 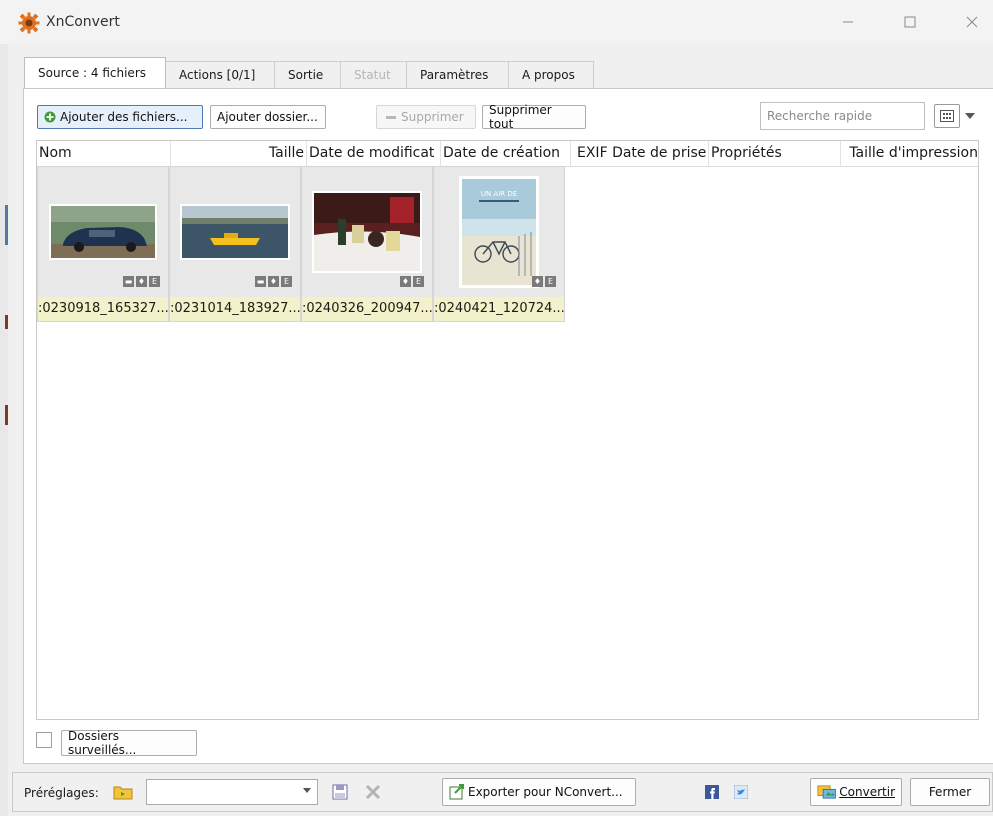 What do you see at coordinates (520, 117) in the screenshot?
I see `remove-all-label: Supprimer tout` at bounding box center [520, 117].